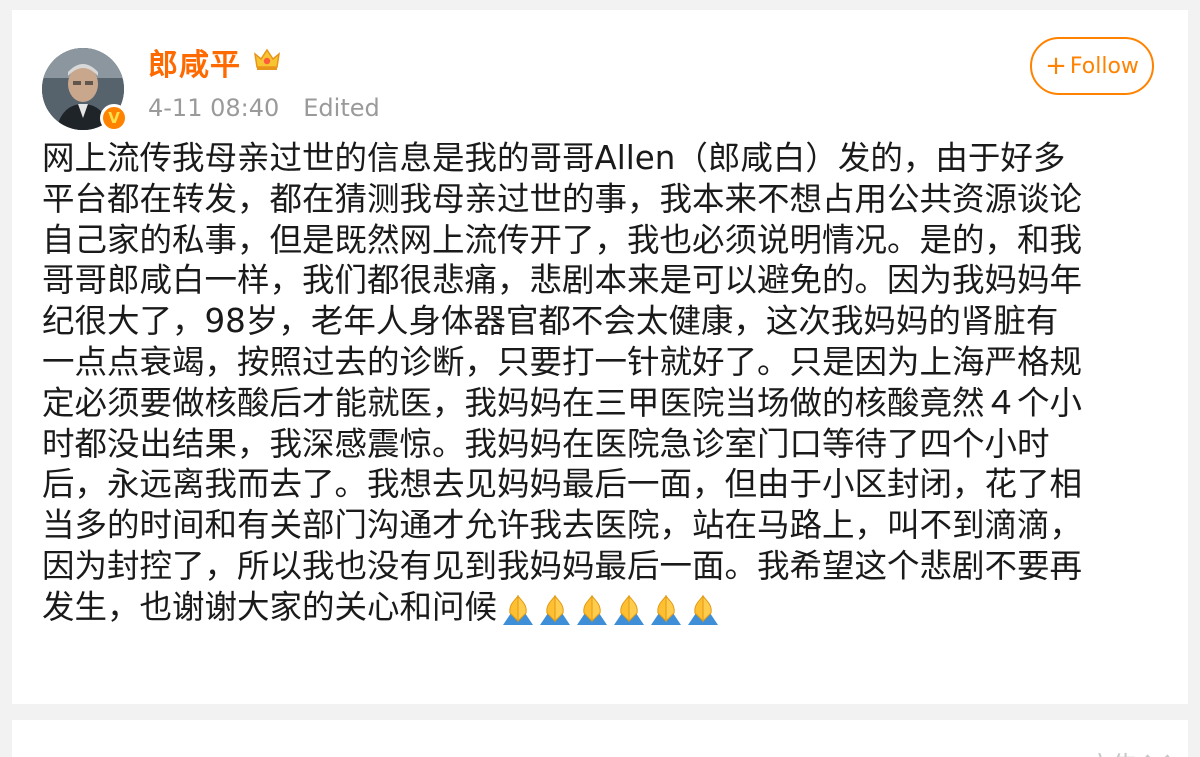  Describe the element at coordinates (612, 608) in the screenshot. I see `emoji-row` at that location.